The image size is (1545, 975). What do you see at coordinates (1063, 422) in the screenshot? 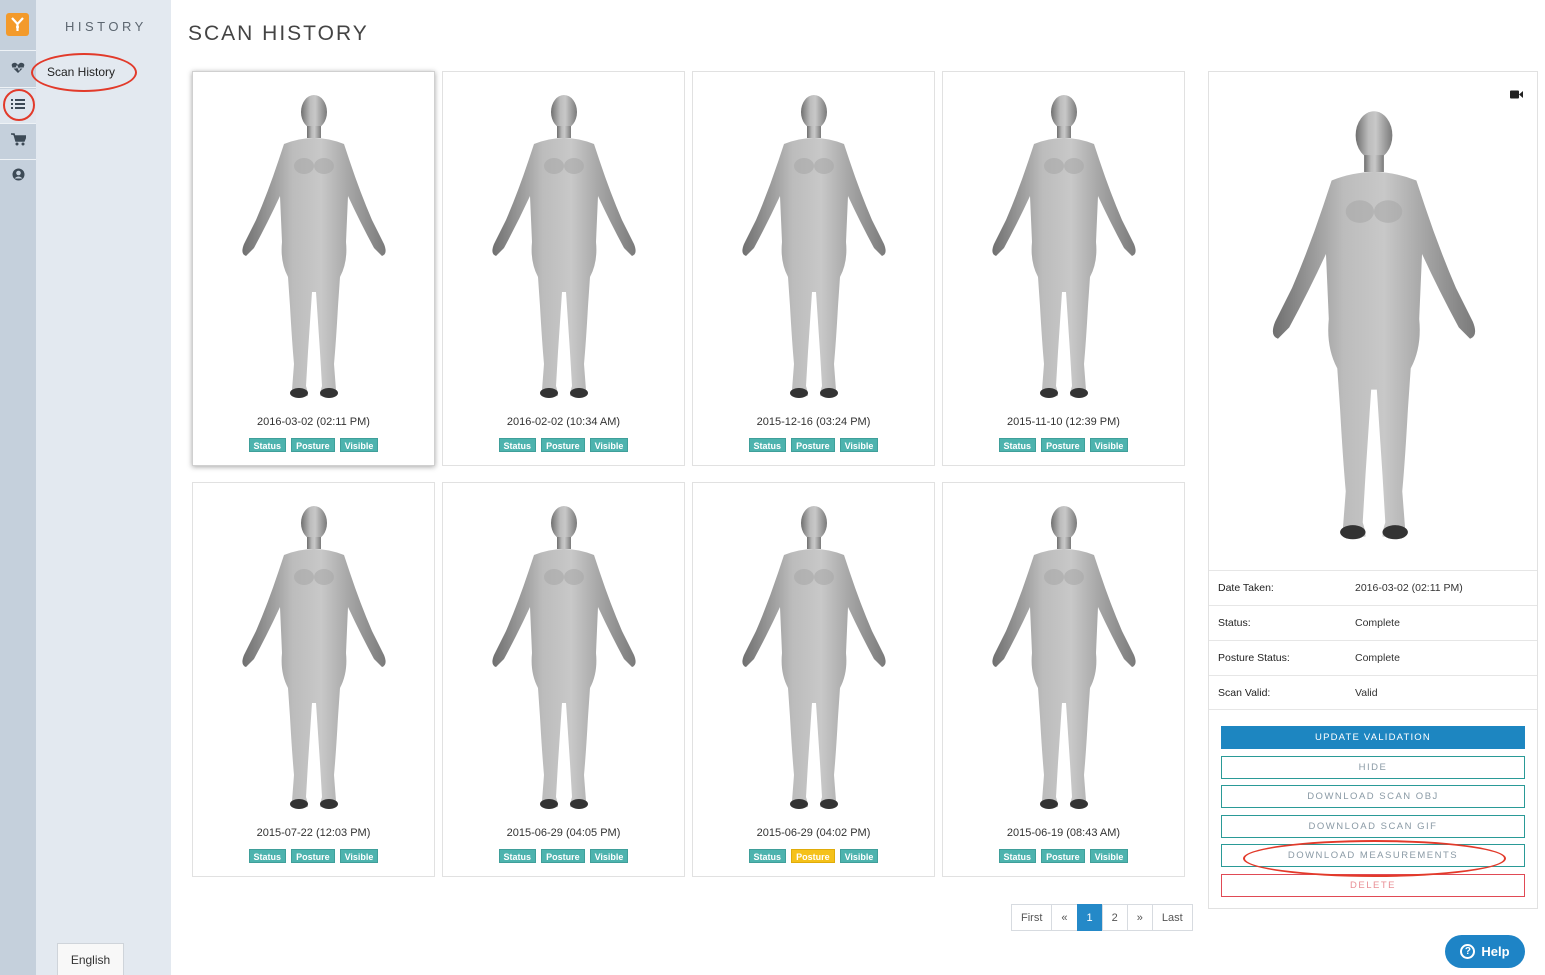
I see `scan-date: 2015-11-10 (12:39 PM)` at bounding box center [1063, 422].